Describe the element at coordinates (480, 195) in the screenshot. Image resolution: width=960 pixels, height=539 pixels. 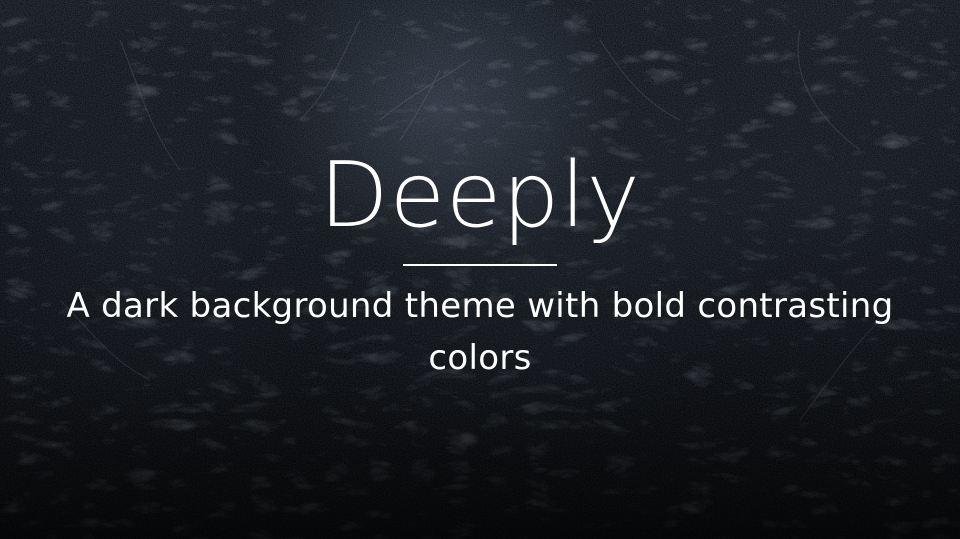
I see `slide-title: Deeply` at that location.